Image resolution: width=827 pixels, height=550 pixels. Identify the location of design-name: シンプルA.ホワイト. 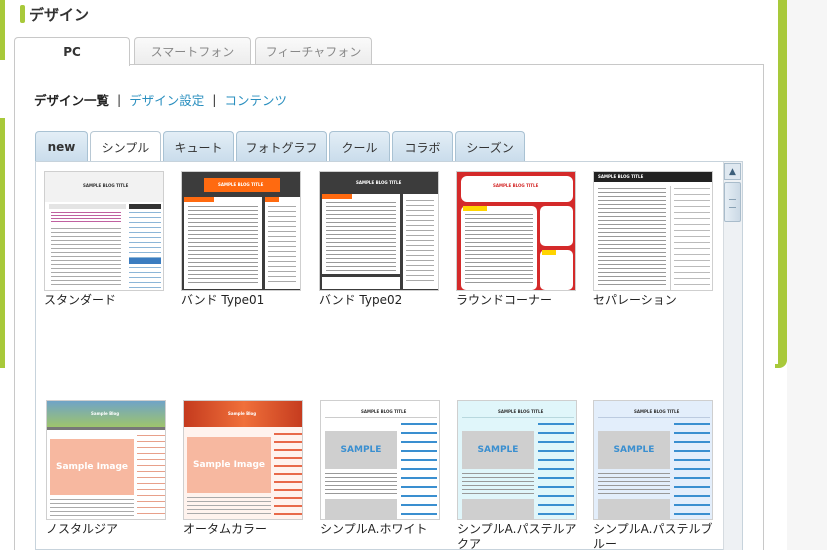
(374, 529).